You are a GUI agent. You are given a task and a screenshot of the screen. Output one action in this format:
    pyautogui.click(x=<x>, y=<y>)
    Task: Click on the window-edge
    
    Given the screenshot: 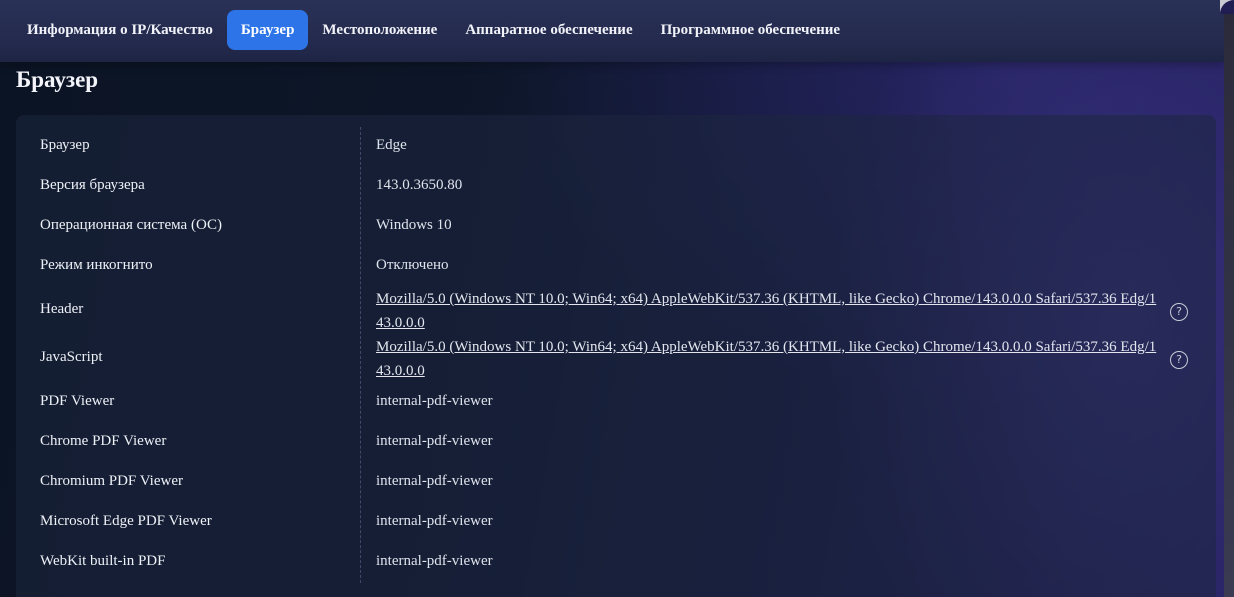 What is the action you would take?
    pyautogui.click(x=1229, y=298)
    